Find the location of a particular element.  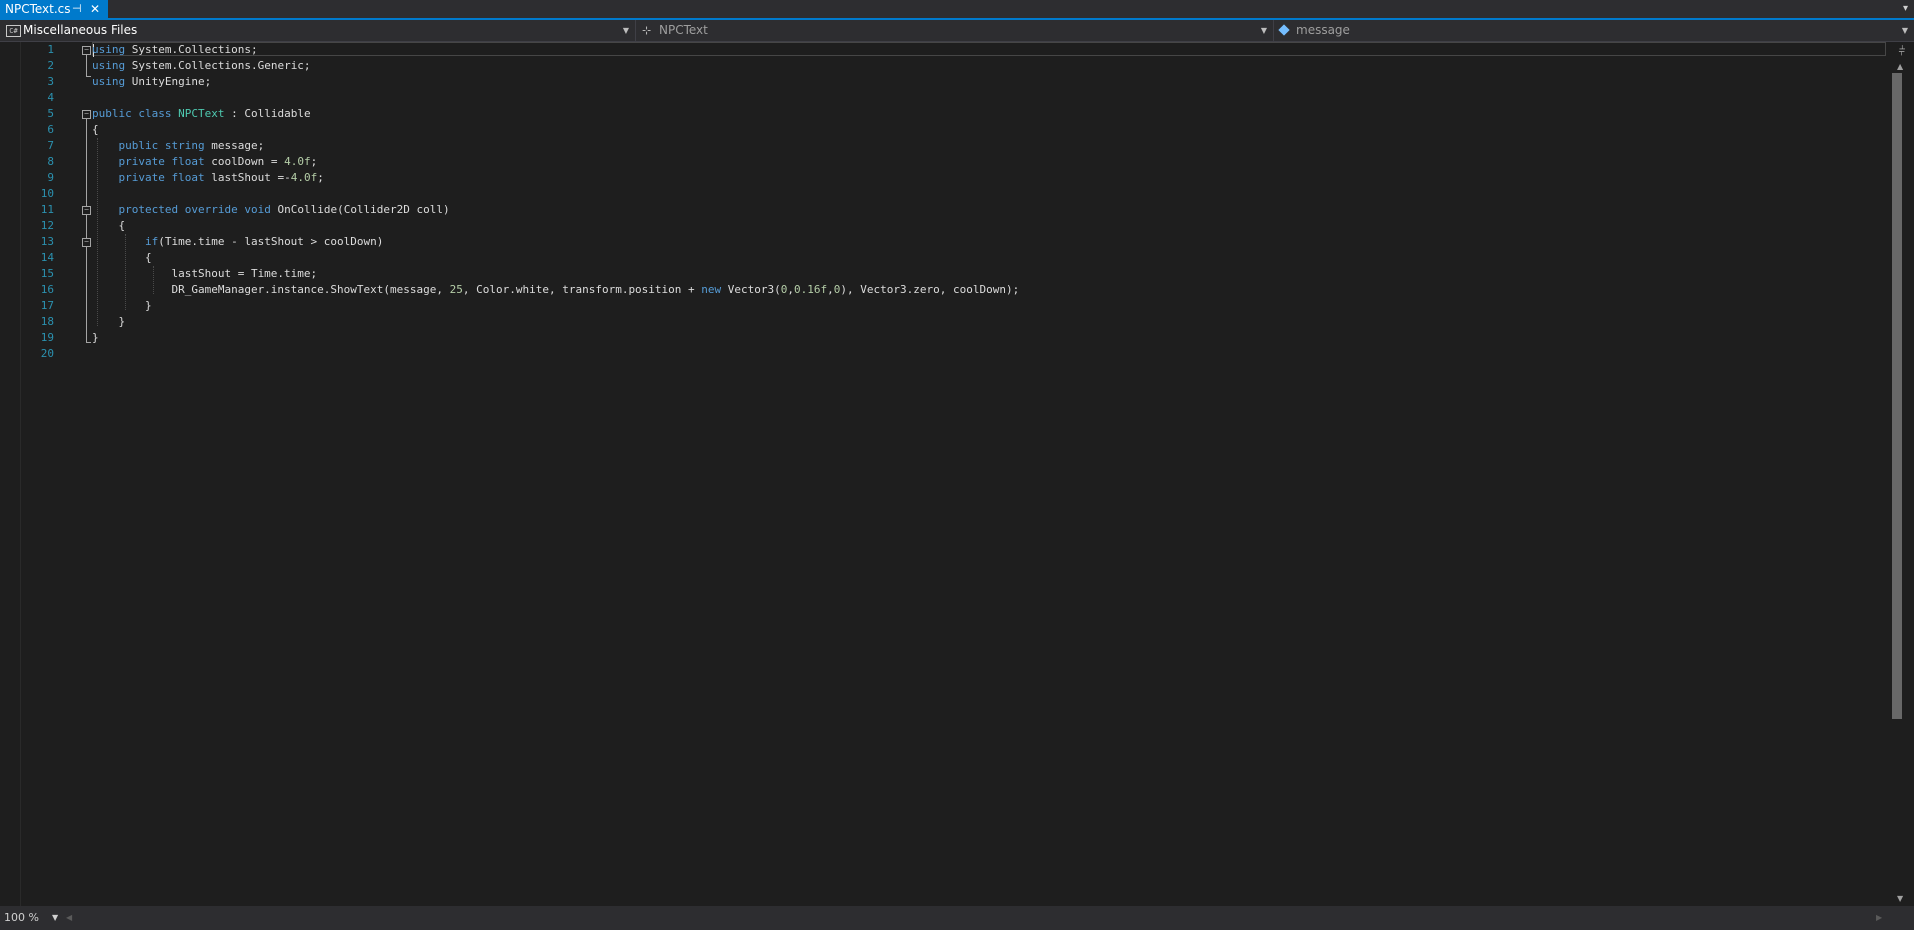

scrollbar-thumb is located at coordinates (1897, 396).